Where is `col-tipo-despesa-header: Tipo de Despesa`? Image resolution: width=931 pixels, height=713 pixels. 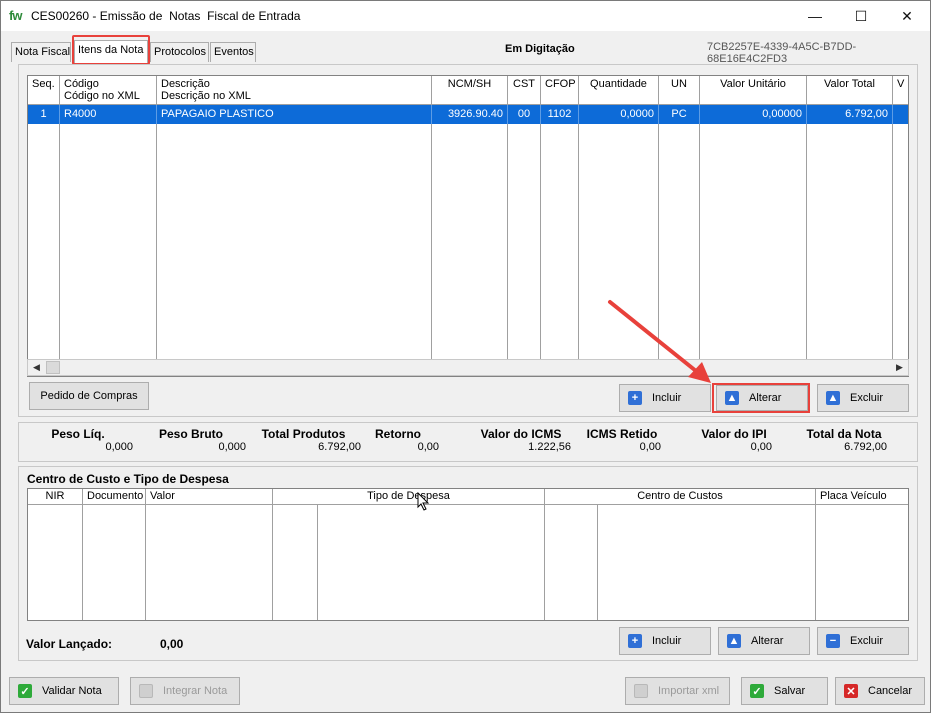 col-tipo-despesa-header: Tipo de Despesa is located at coordinates (409, 497).